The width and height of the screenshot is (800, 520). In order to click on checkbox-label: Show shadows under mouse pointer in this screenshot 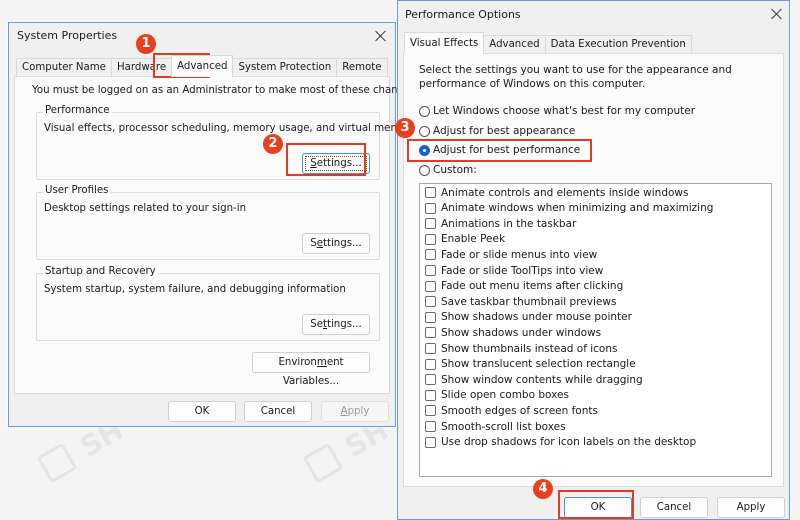, I will do `click(536, 317)`.